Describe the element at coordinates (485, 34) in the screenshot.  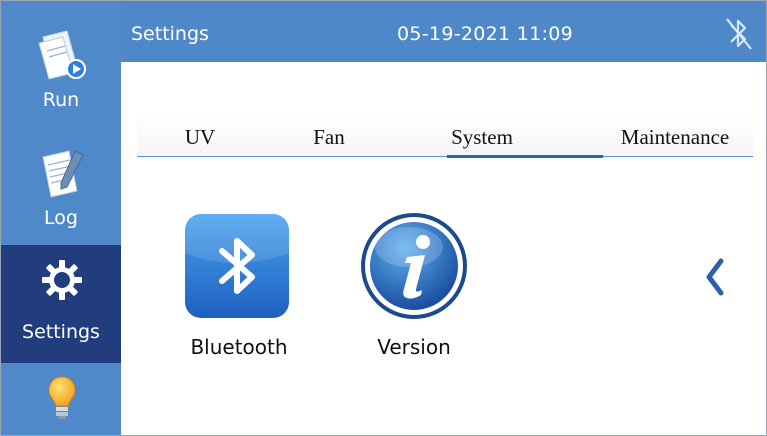
I see `datetime-display: 05-19-2021 11:09` at that location.